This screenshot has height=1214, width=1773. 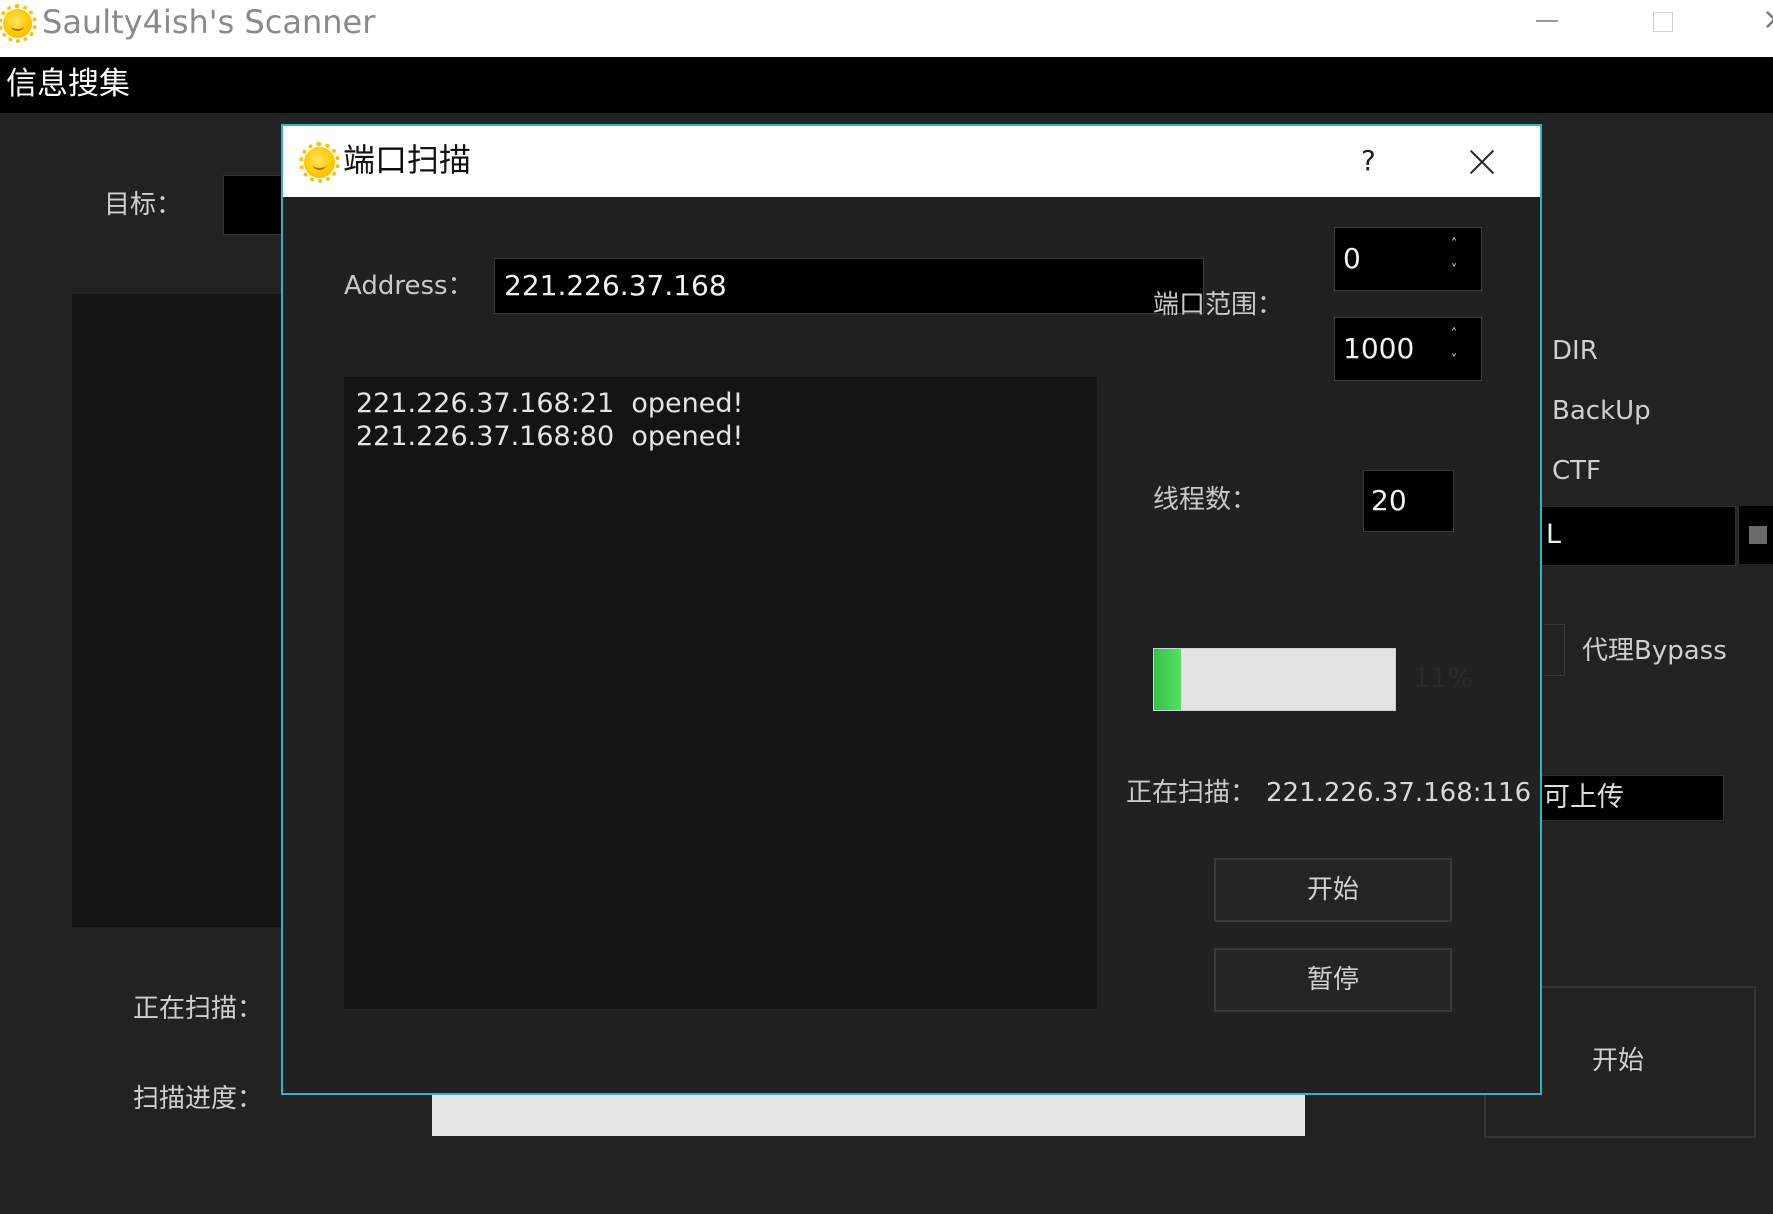 What do you see at coordinates (179, 610) in the screenshot?
I see `result-panel` at bounding box center [179, 610].